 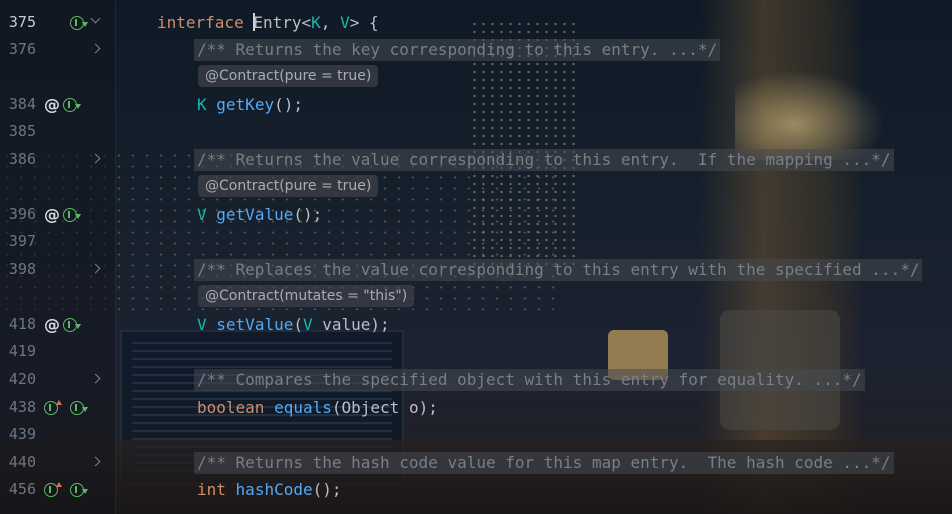 I want to click on line-number: 439, so click(x=18, y=434).